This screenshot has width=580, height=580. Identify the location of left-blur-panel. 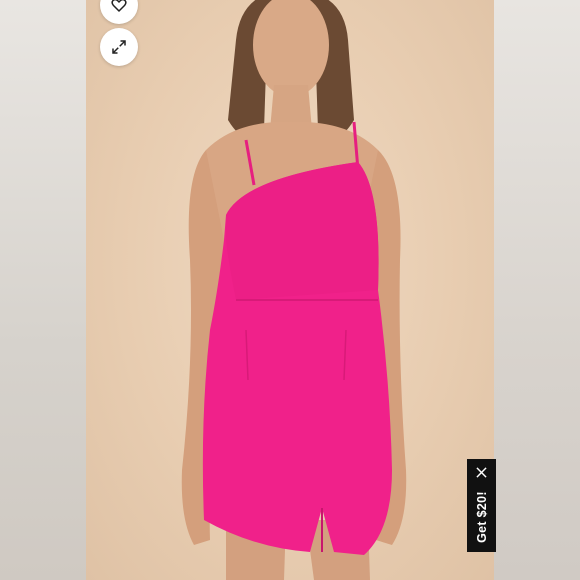
(43, 290).